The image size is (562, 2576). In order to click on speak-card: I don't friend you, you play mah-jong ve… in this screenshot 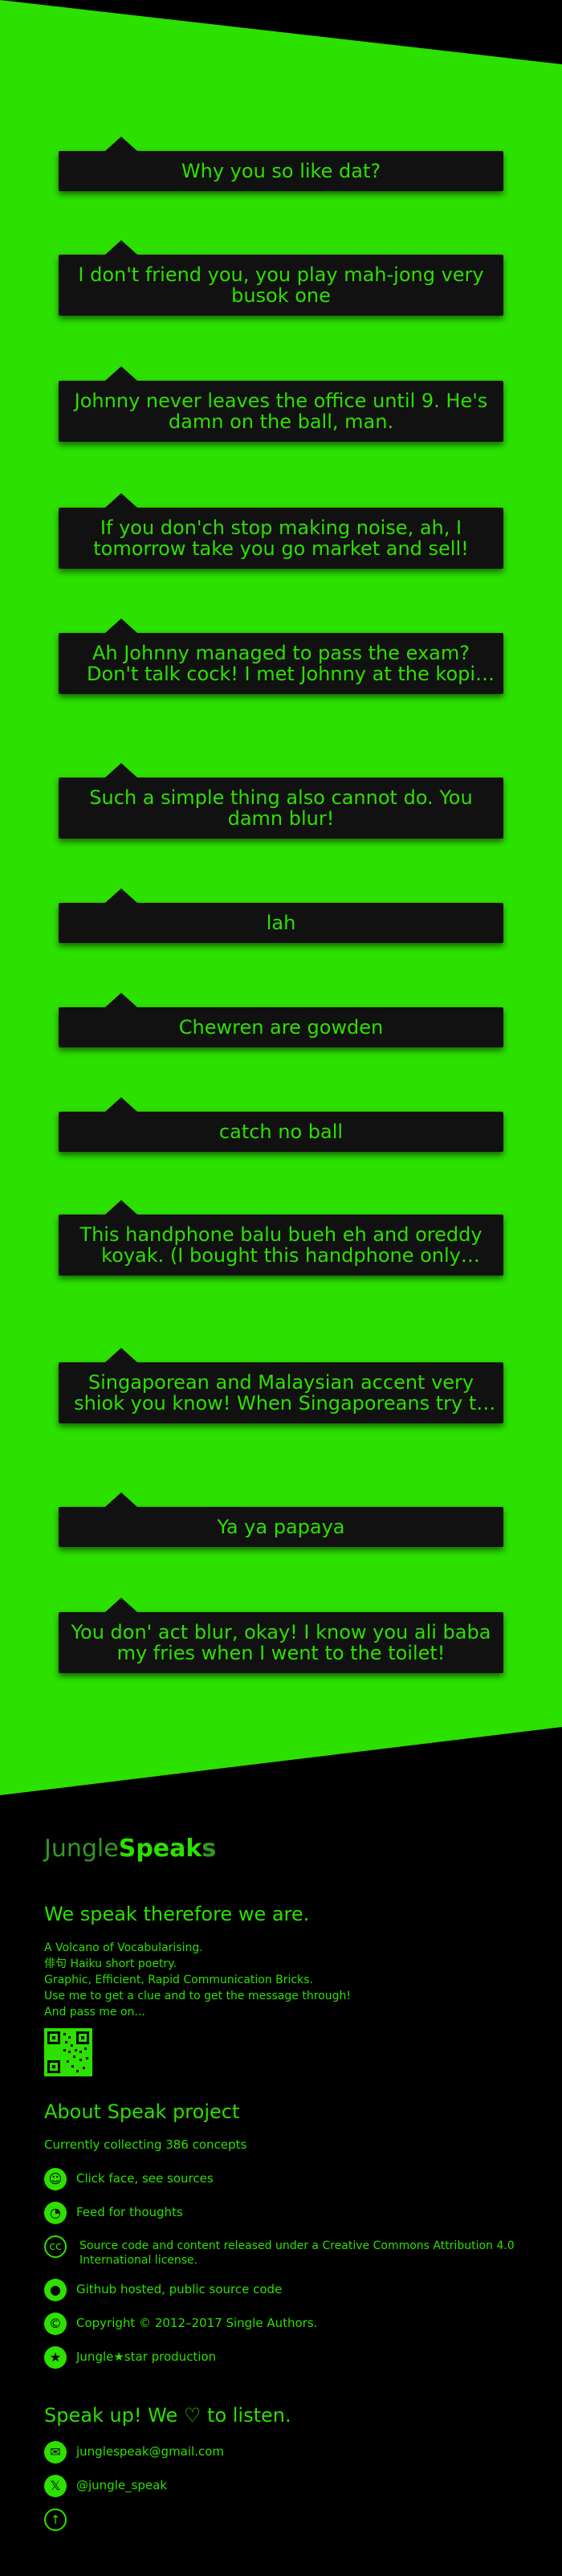, I will do `click(281, 278)`.